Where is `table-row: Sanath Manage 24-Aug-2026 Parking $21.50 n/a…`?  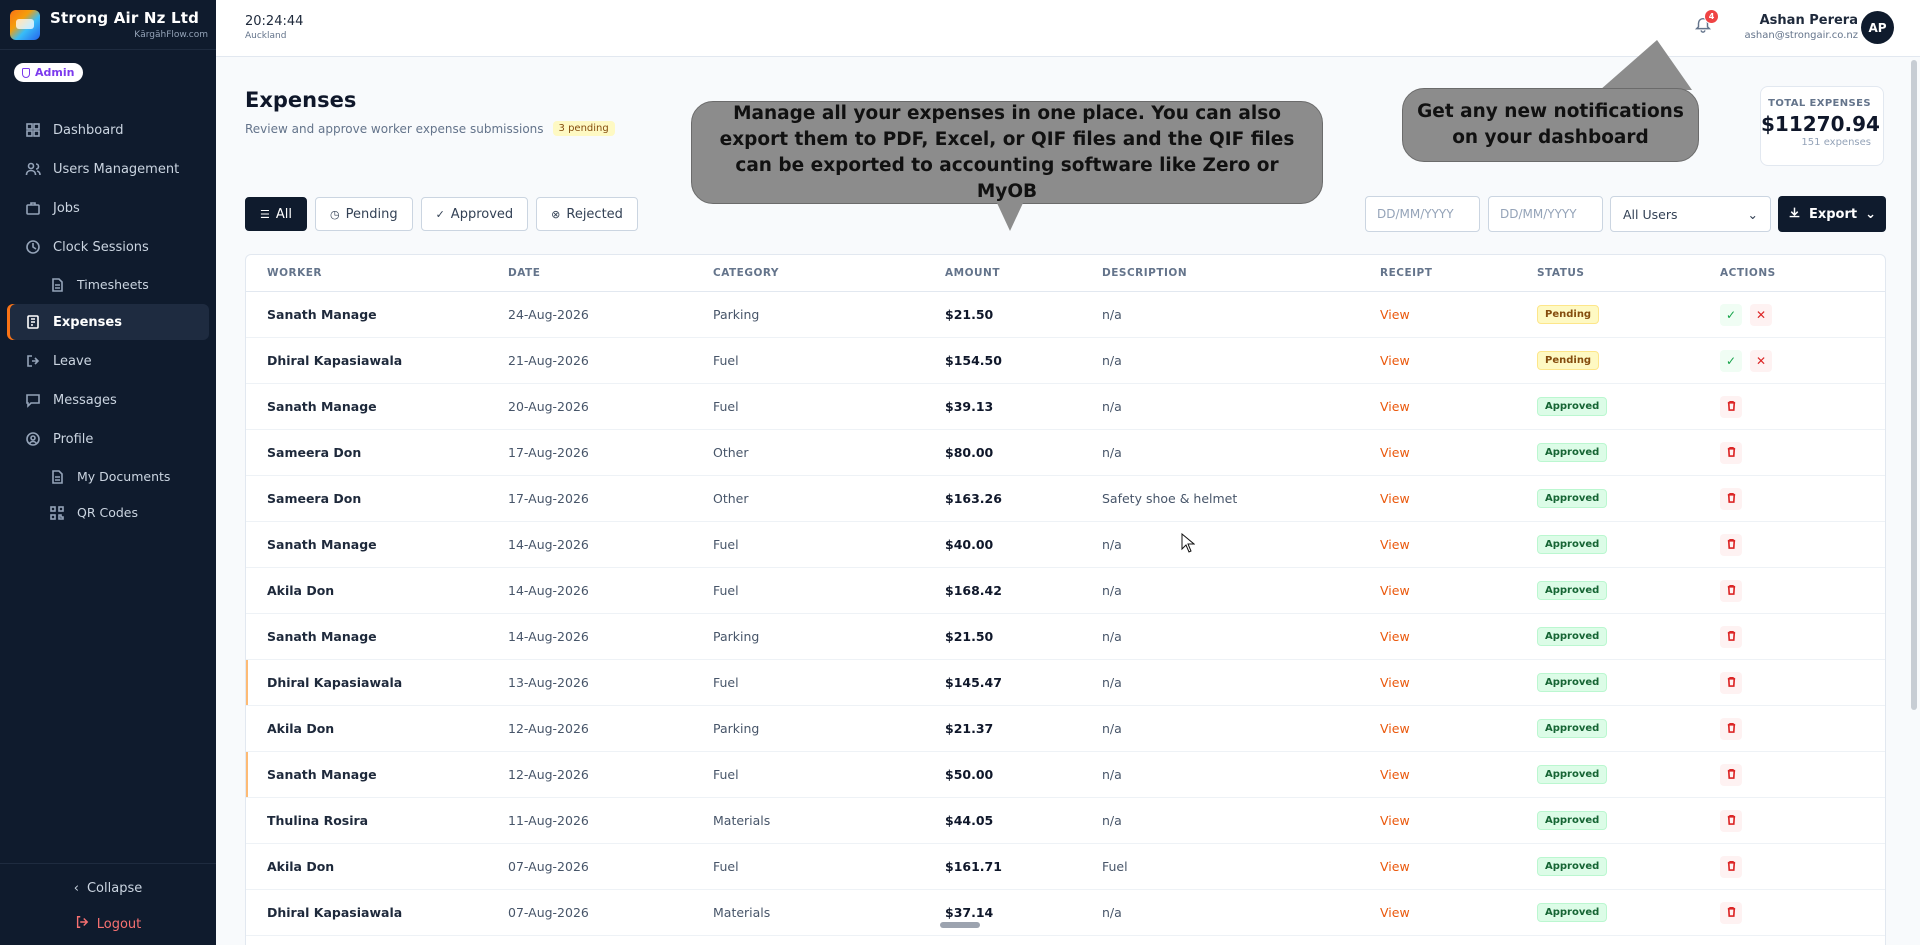
table-row: Sanath Manage 24-Aug-2026 Parking $21.50 n/a… is located at coordinates (1065, 315).